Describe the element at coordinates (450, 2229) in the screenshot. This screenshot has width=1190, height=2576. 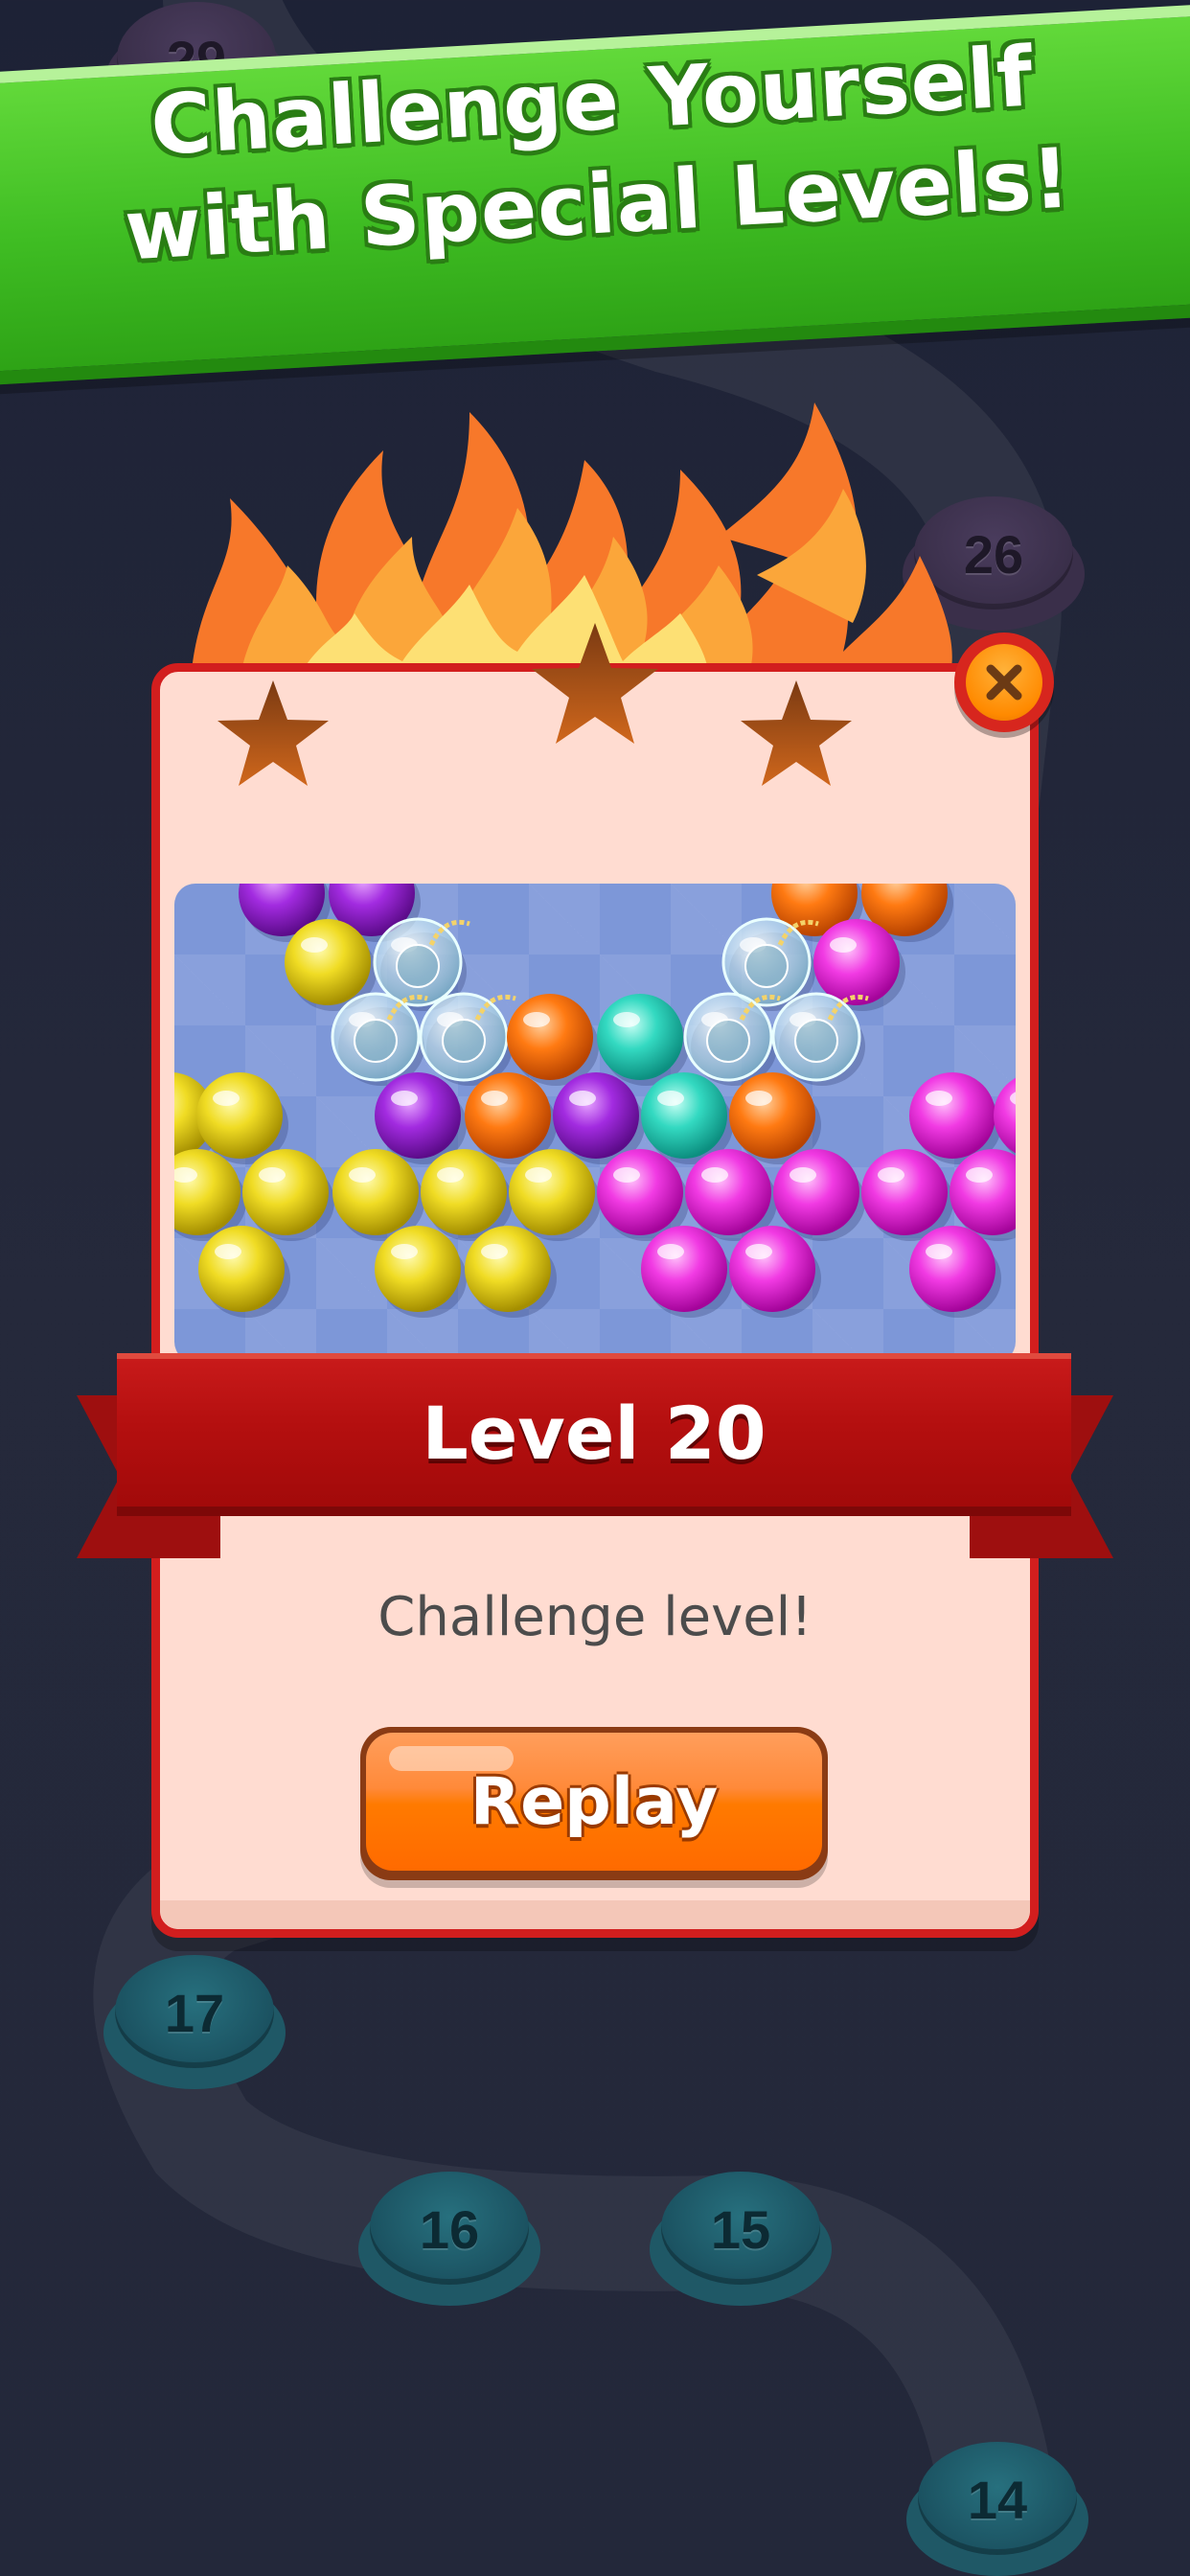
I see `map-level-number: 16` at that location.